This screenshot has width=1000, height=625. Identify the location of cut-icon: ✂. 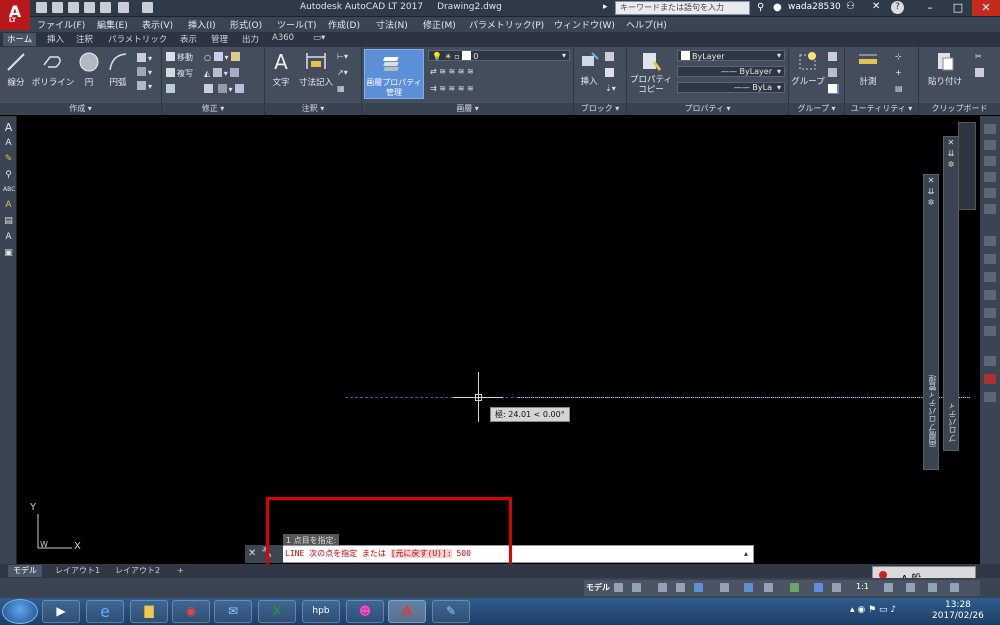
(978, 57).